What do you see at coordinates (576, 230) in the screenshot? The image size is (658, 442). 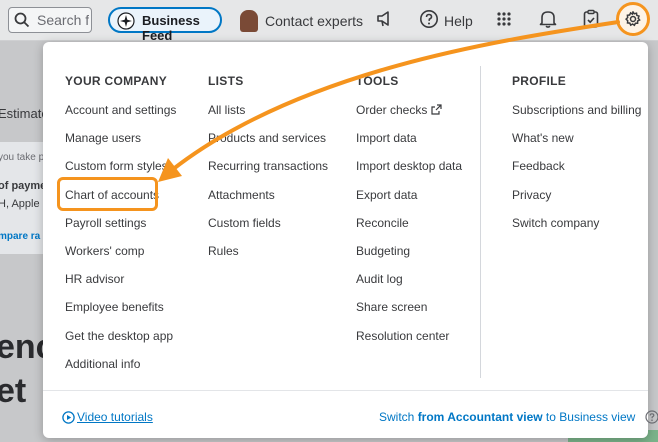 I see `menu-item-switch-company: Switch company` at bounding box center [576, 230].